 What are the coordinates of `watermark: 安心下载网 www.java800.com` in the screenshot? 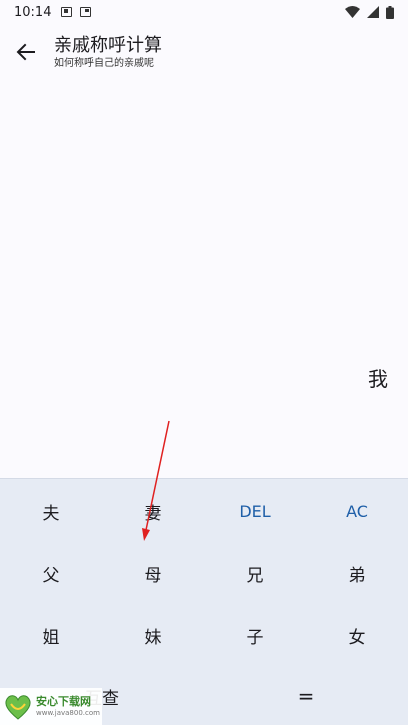 It's located at (51, 706).